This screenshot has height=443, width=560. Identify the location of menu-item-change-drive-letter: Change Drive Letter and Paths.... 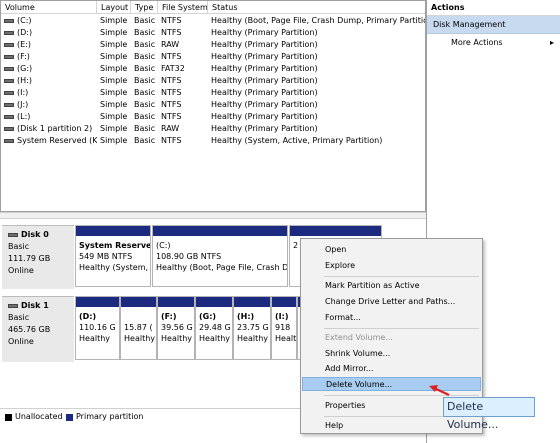
(391, 302).